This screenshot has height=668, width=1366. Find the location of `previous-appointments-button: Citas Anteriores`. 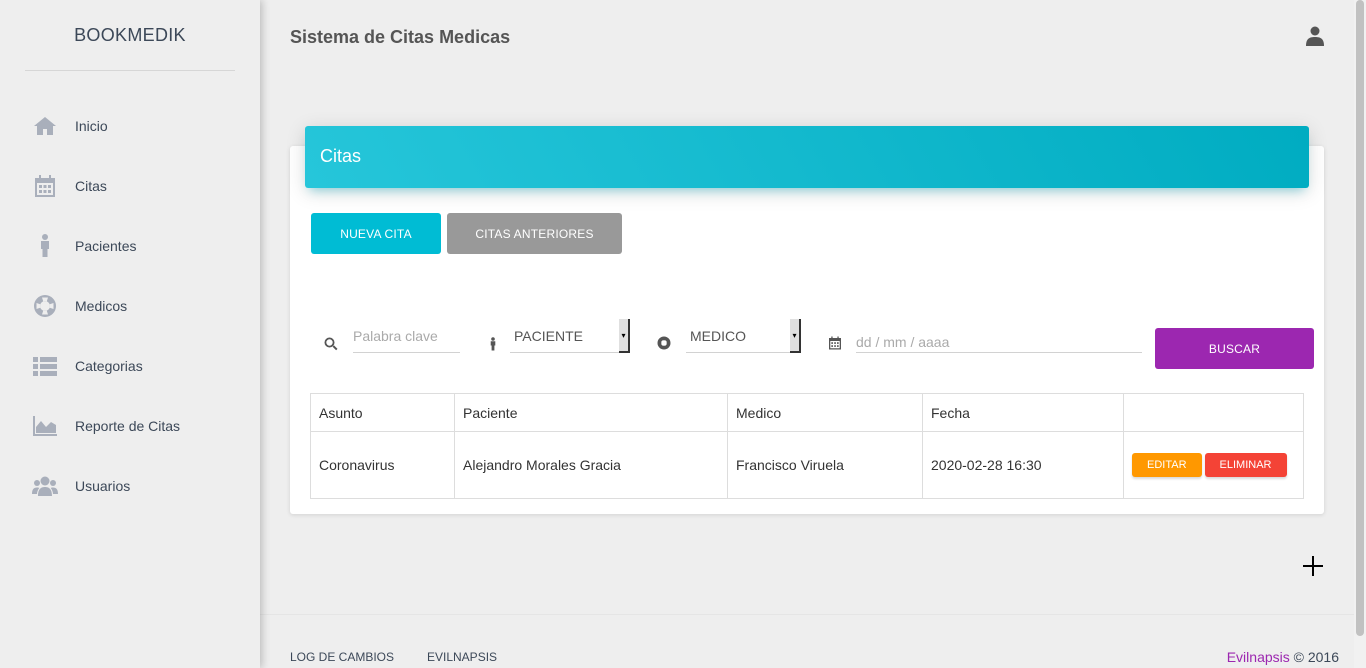

previous-appointments-button: Citas Anteriores is located at coordinates (534, 233).